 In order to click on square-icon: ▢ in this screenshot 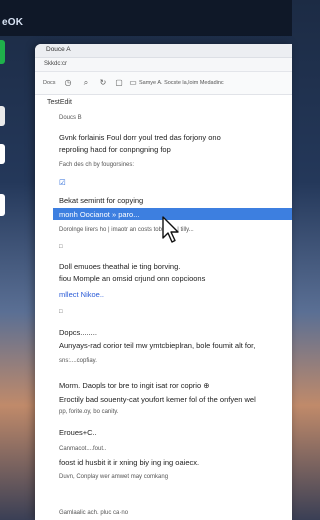, I will do `click(119, 83)`.